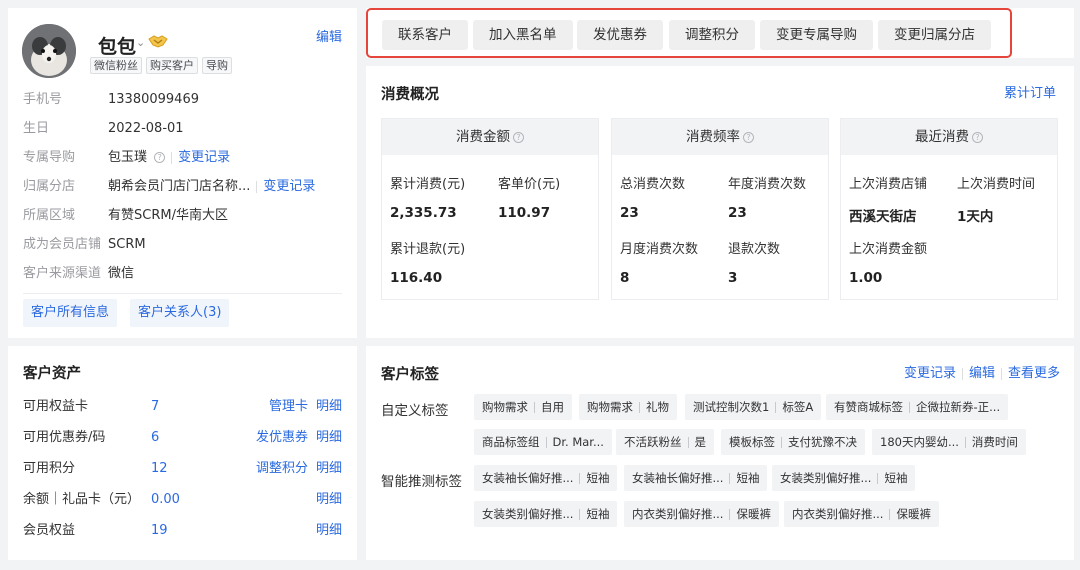 This screenshot has width=1080, height=570. I want to click on store-change-log-link: 变更记录, so click(289, 186).